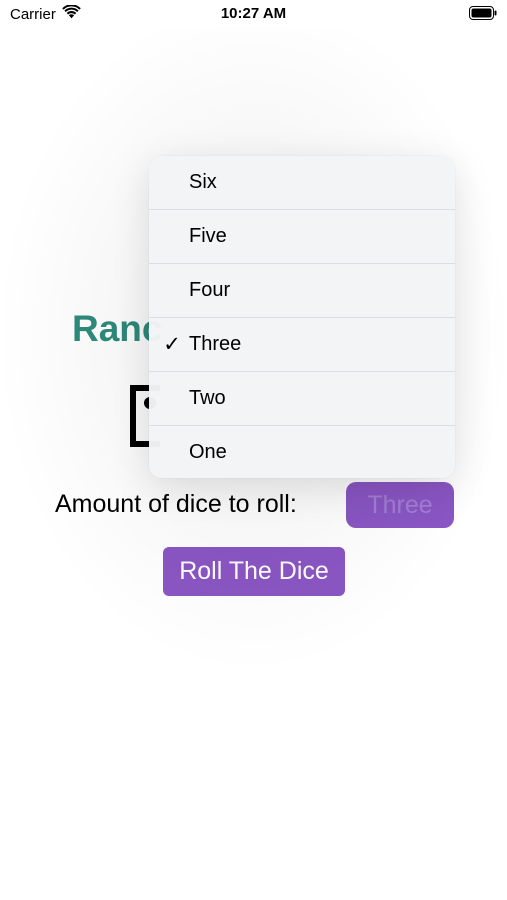 The height and width of the screenshot is (900, 507). I want to click on roll-dice-button: Roll The Dice, so click(254, 571).